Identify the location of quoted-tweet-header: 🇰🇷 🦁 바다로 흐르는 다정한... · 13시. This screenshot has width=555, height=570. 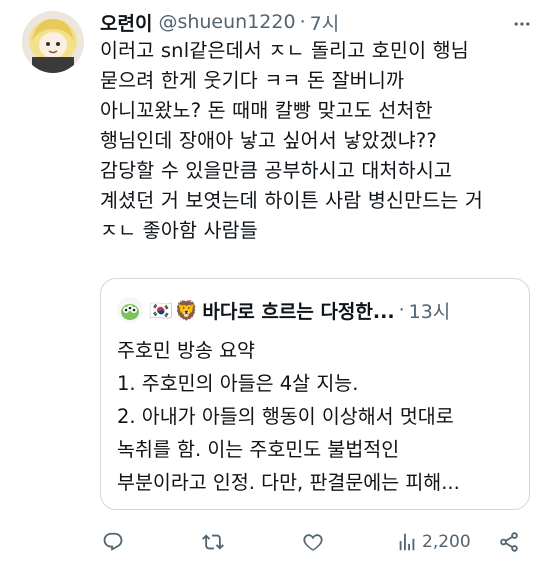
(318, 310).